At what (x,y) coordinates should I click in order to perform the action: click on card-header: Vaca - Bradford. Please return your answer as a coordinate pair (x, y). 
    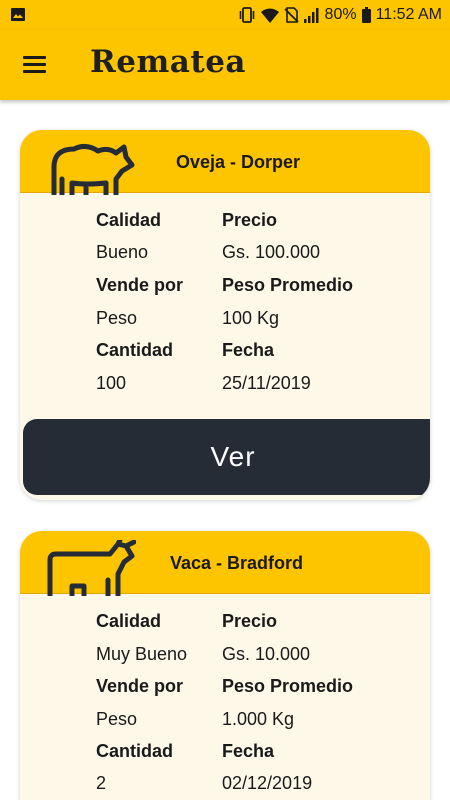
    Looking at the image, I should click on (225, 563).